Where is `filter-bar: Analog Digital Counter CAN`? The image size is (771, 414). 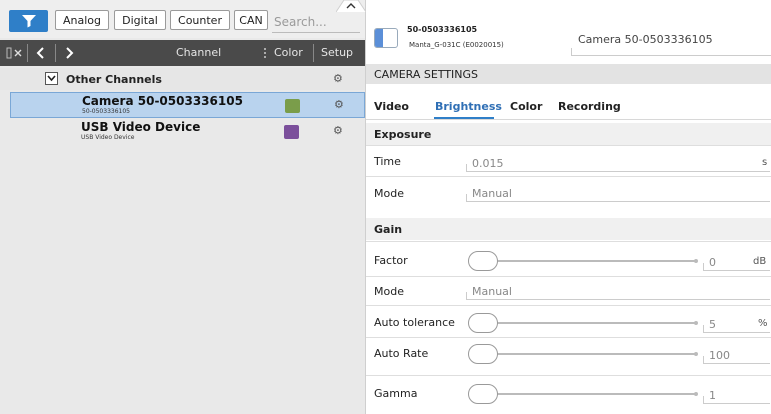 filter-bar: Analog Digital Counter CAN is located at coordinates (182, 19).